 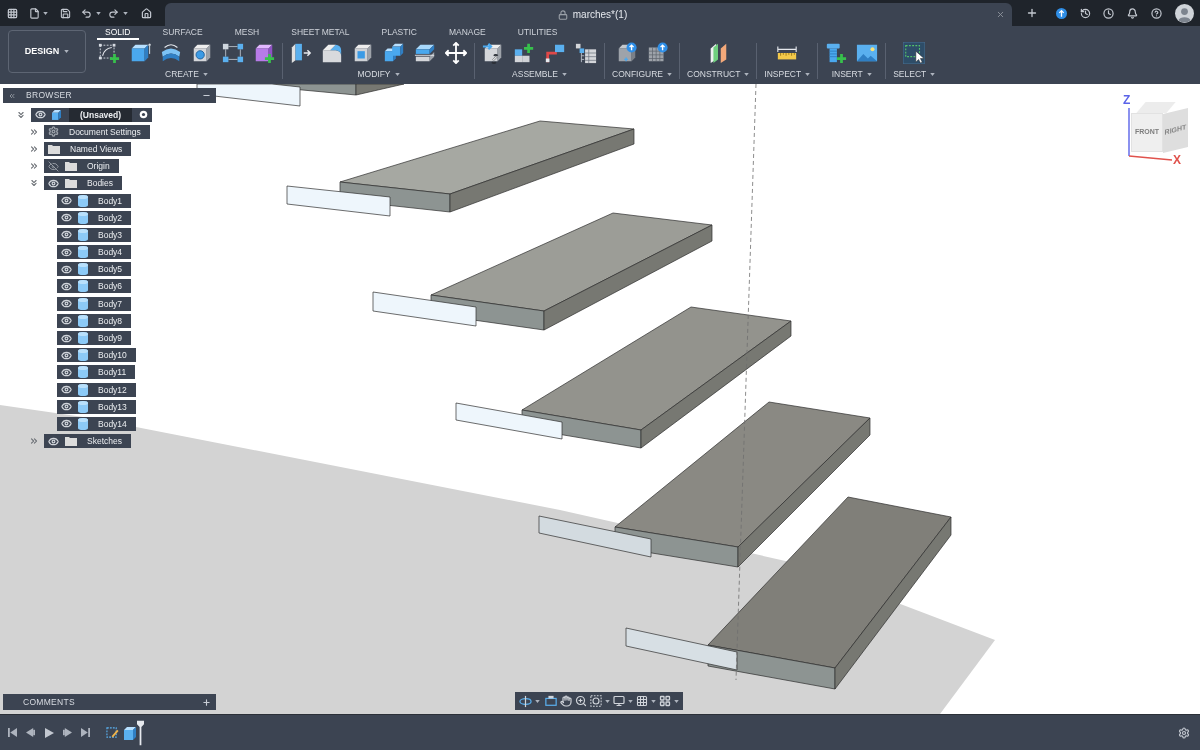 What do you see at coordinates (718, 74) in the screenshot?
I see `group-menu-button: CONSTRUCT` at bounding box center [718, 74].